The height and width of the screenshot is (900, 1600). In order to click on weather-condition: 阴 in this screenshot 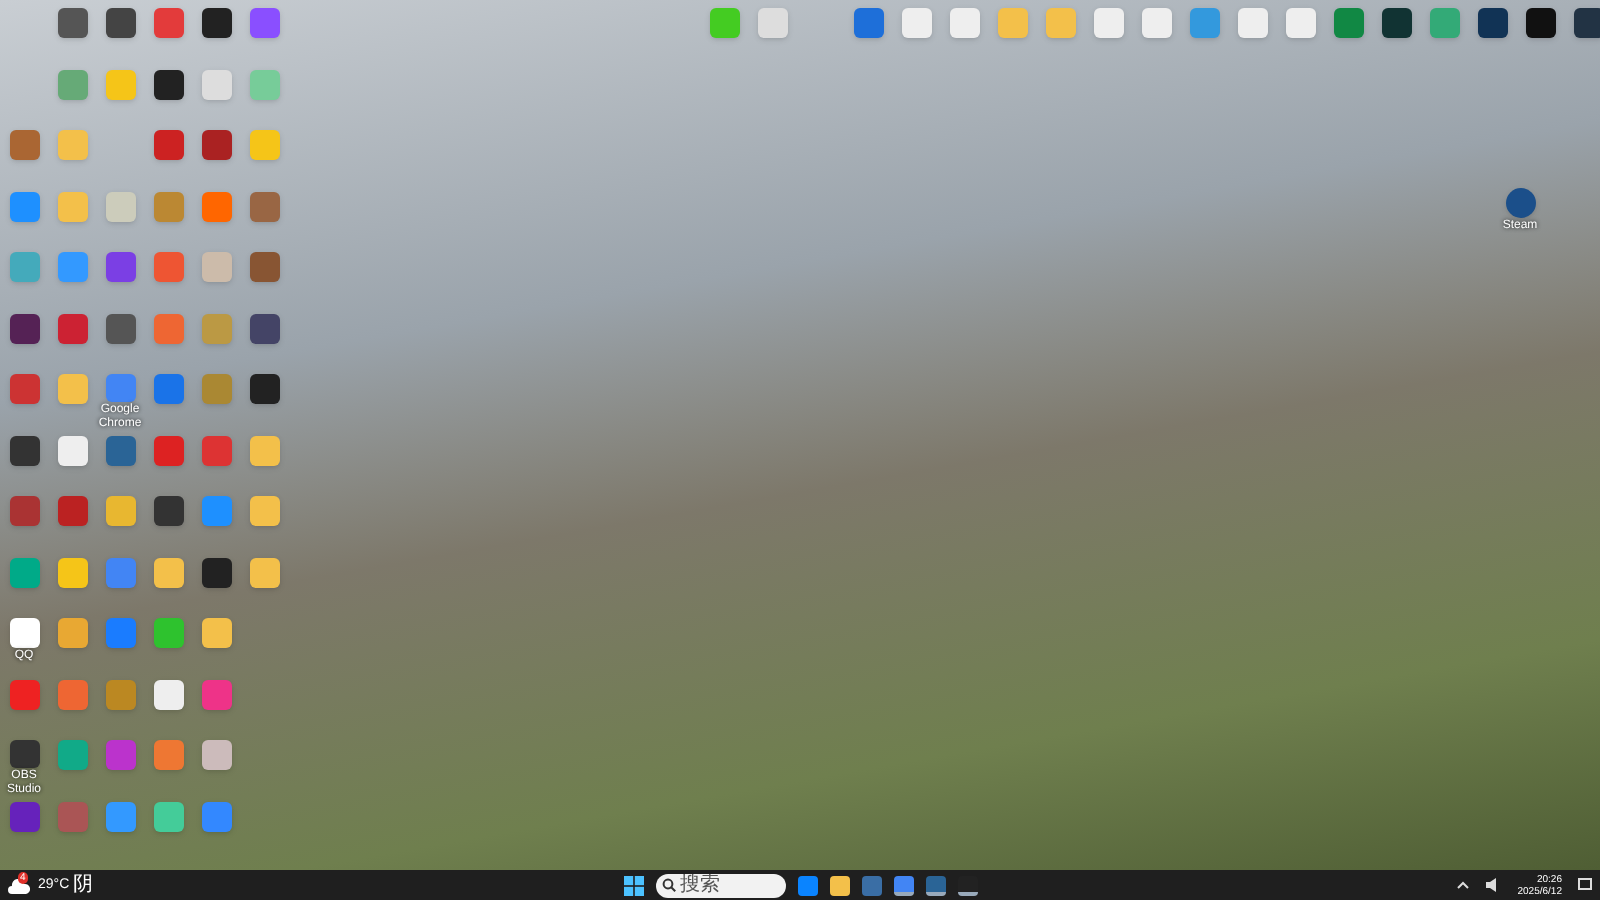, I will do `click(83, 885)`.